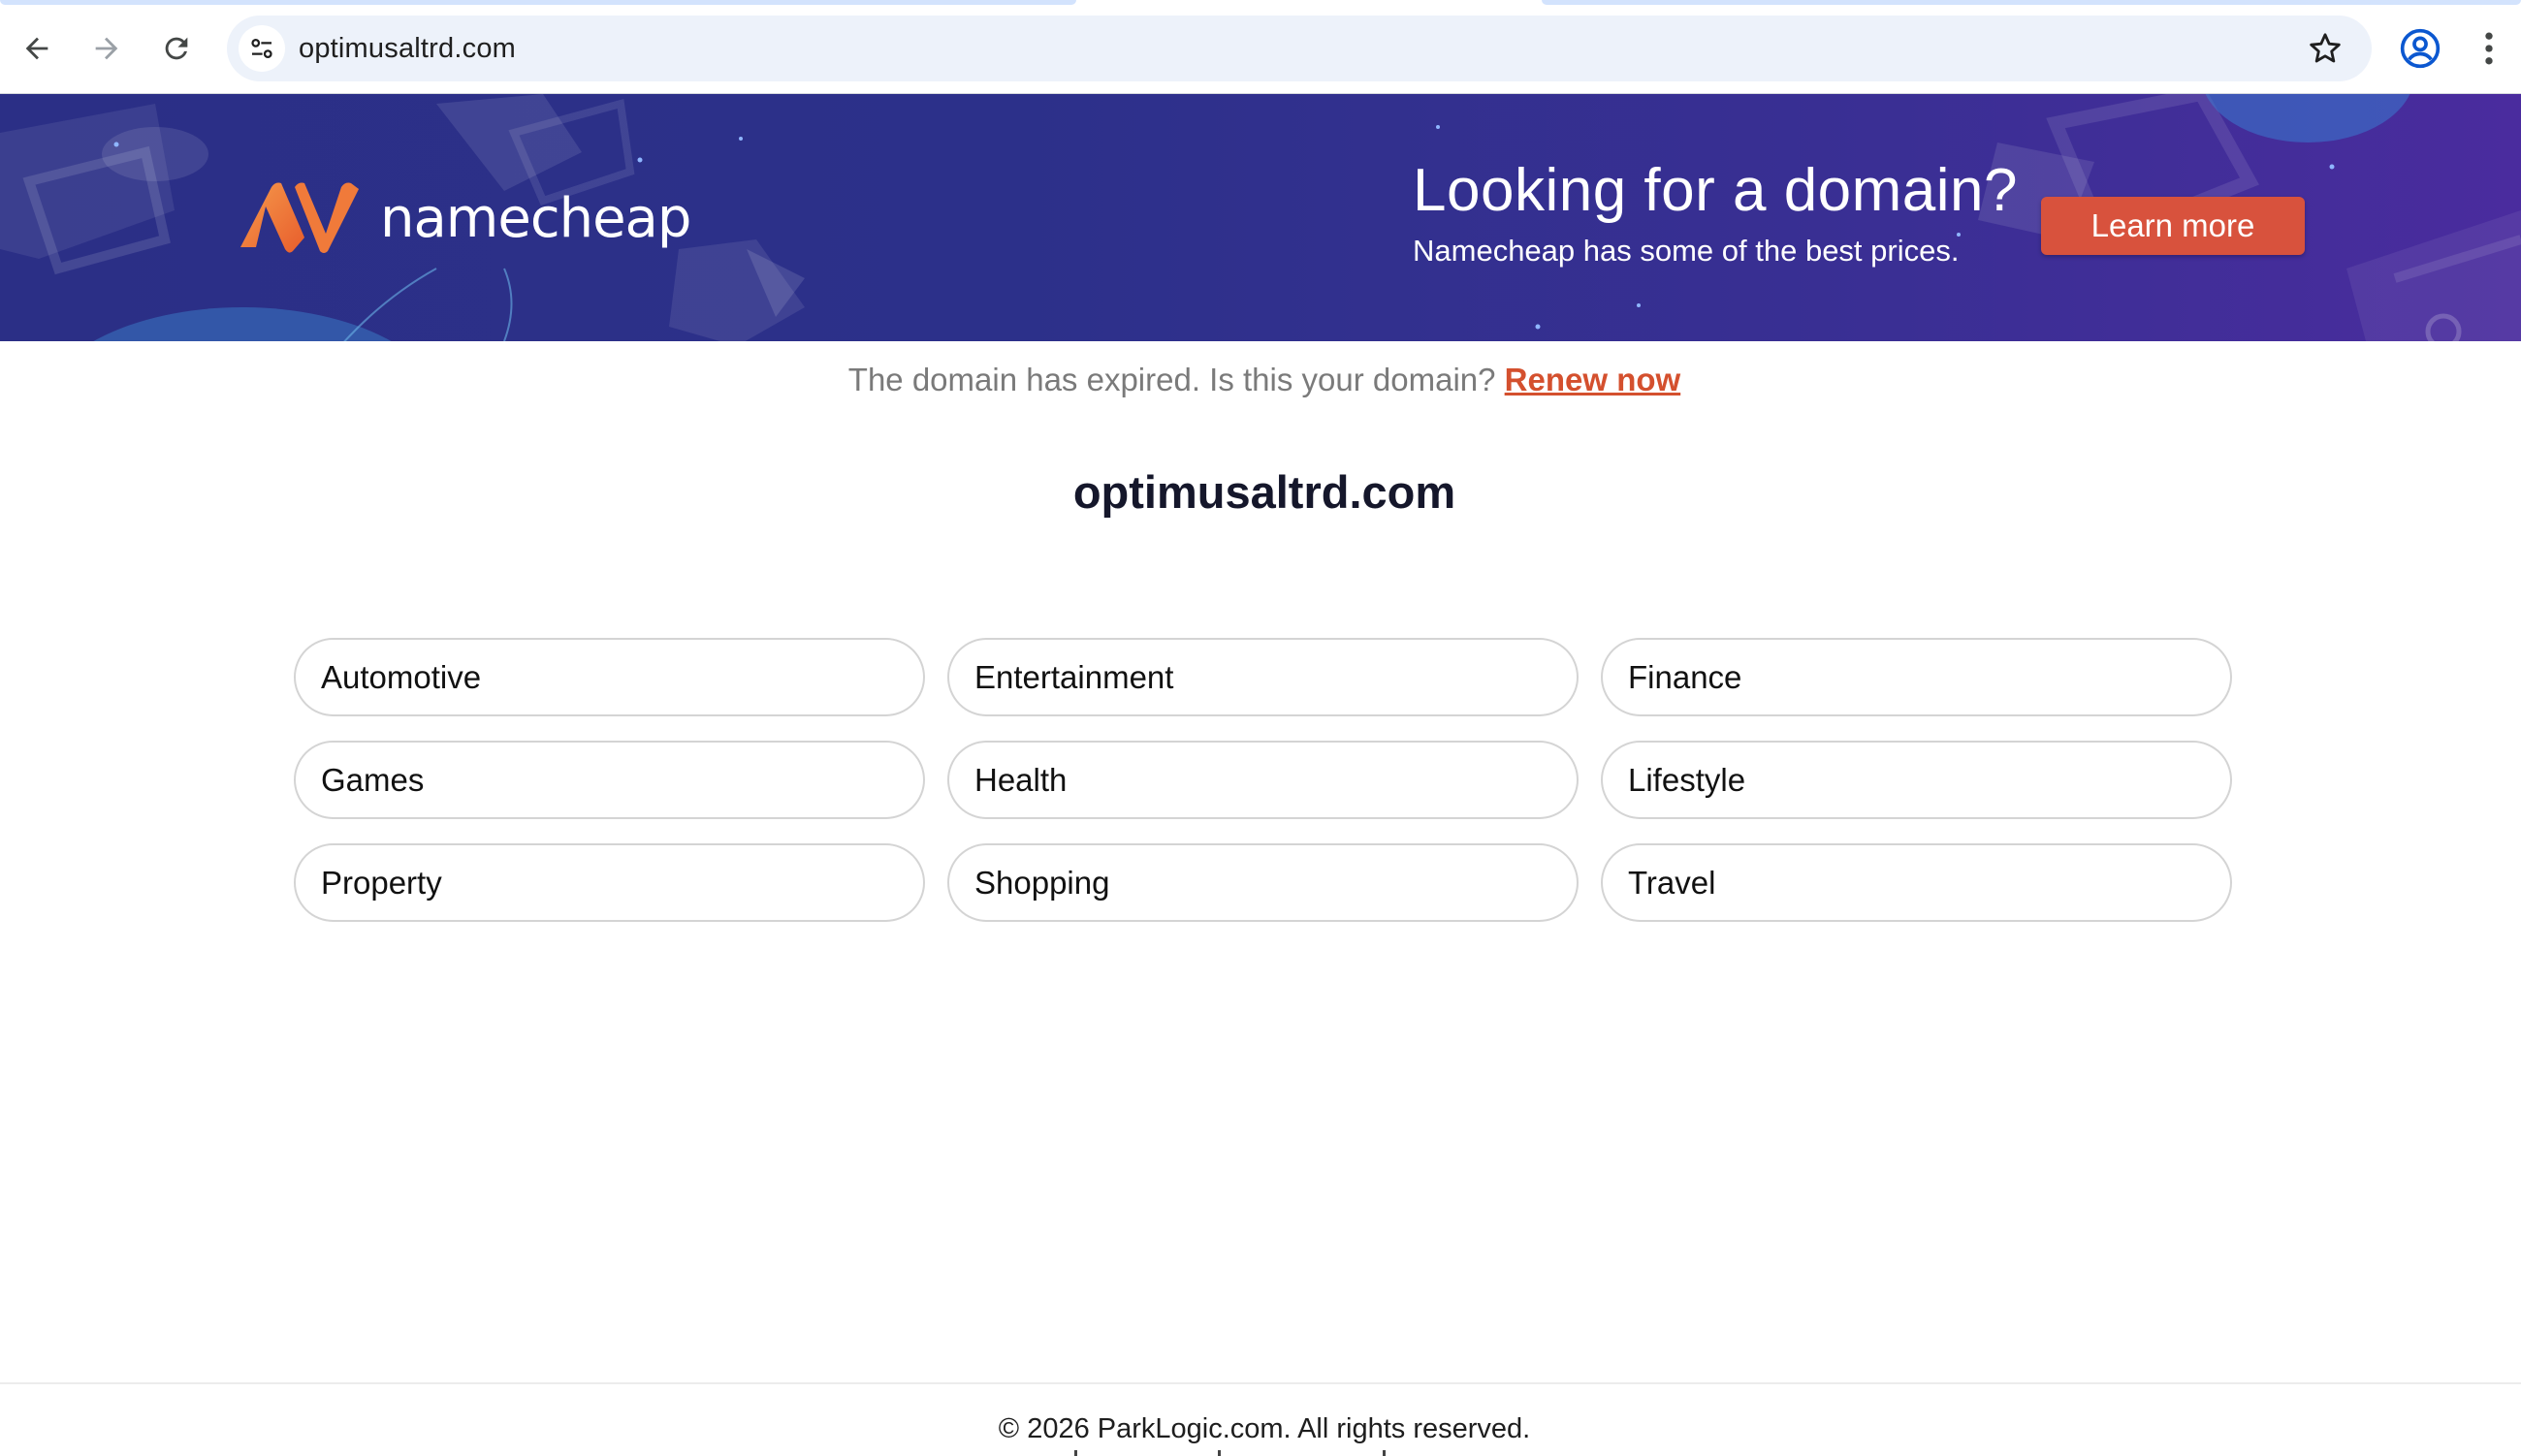 The height and width of the screenshot is (1456, 2521). I want to click on category-travel: Travel, so click(1917, 883).